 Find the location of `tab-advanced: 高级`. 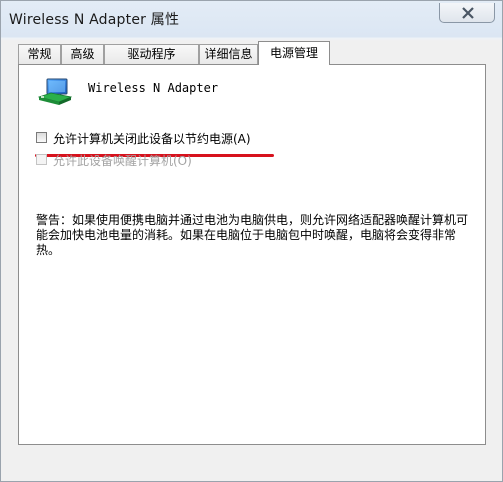

tab-advanced: 高级 is located at coordinates (82, 54).